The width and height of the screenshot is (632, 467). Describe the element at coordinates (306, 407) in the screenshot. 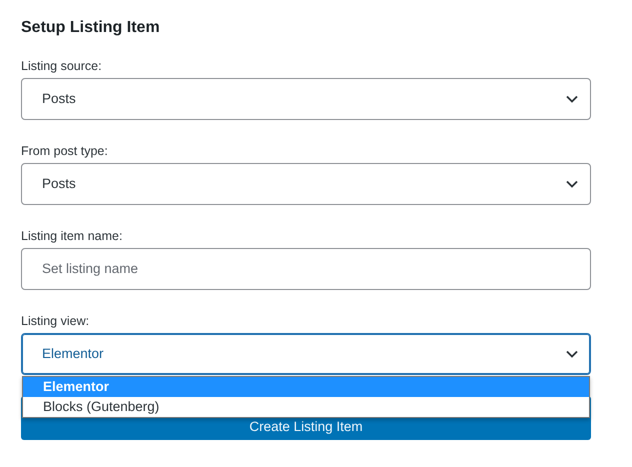

I see `dropdown-option: Blocks (Gutenberg)` at that location.